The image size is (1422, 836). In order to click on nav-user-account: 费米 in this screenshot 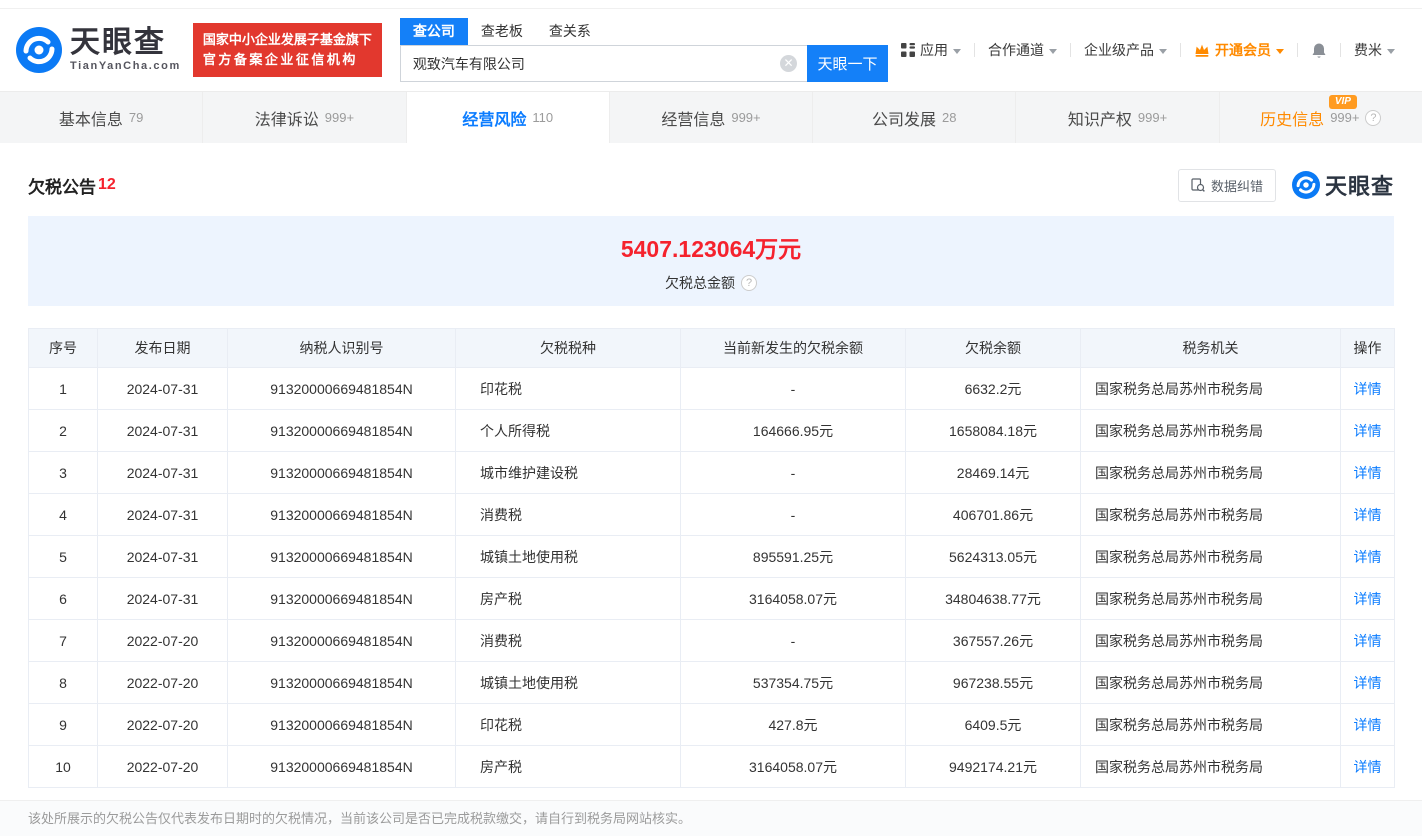, I will do `click(1374, 50)`.